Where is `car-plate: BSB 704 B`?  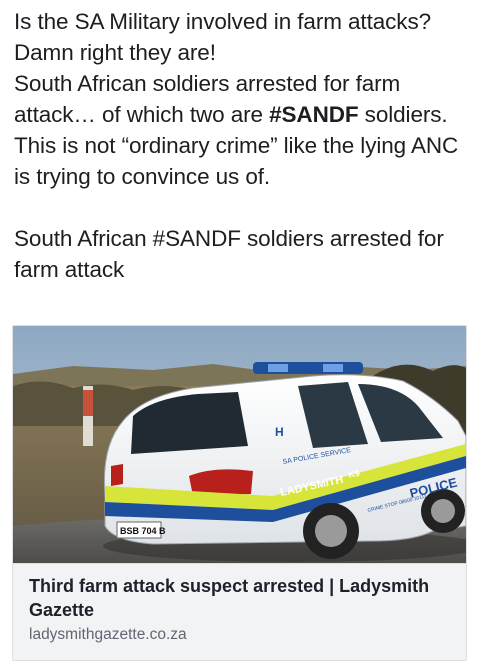 car-plate: BSB 704 B is located at coordinates (143, 531).